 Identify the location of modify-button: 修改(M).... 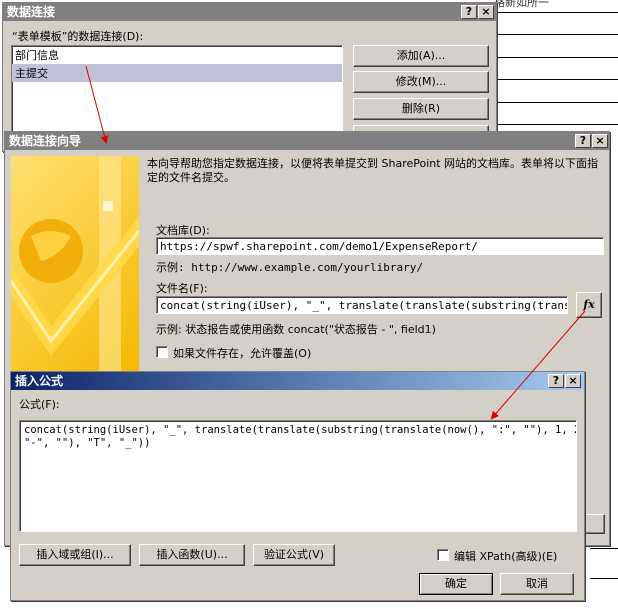
(421, 82).